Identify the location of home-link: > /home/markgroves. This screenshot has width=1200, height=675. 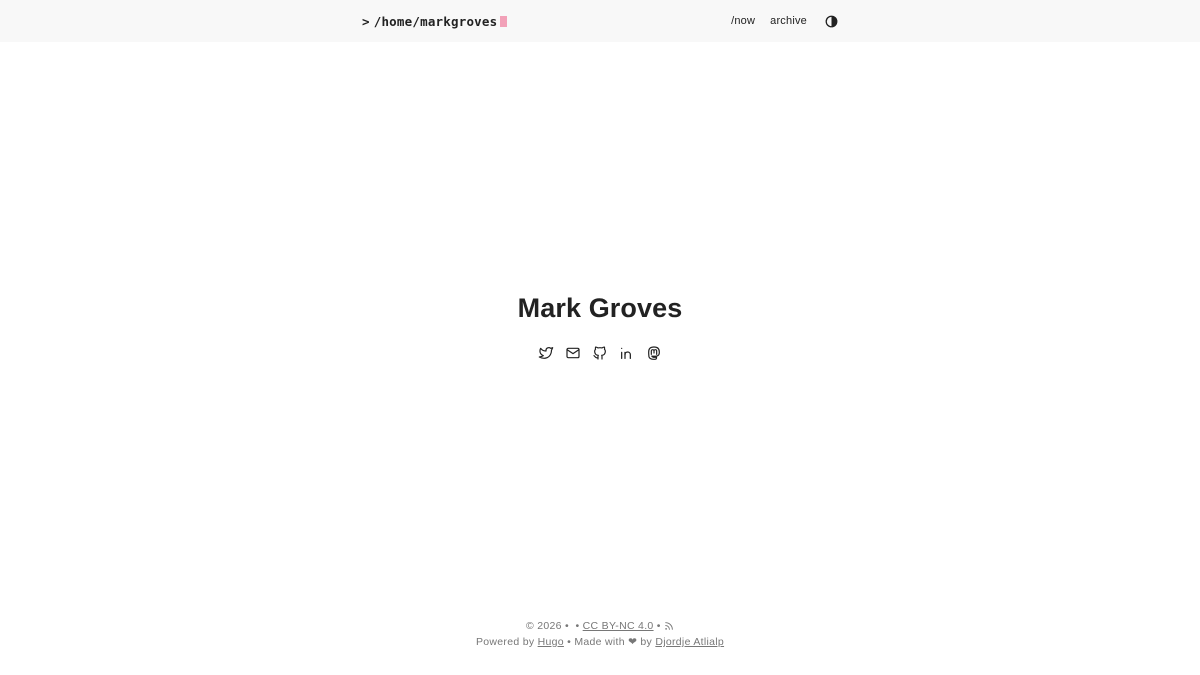
(435, 21).